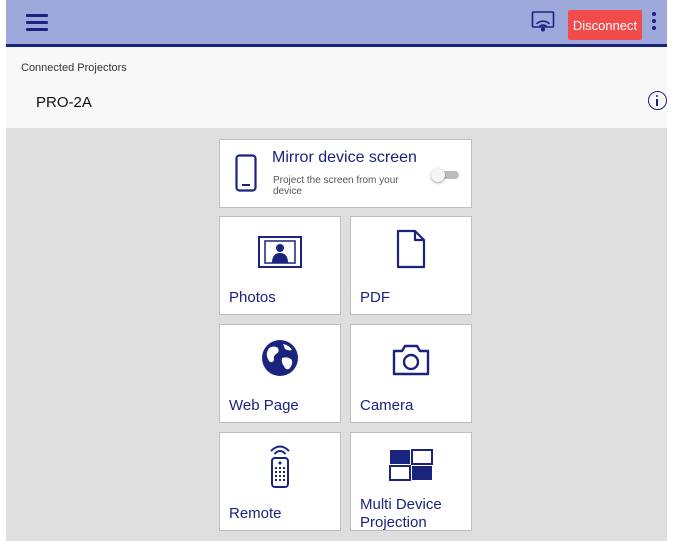 Image resolution: width=673 pixels, height=541 pixels. I want to click on app-bar: Disconnect, so click(336, 23).